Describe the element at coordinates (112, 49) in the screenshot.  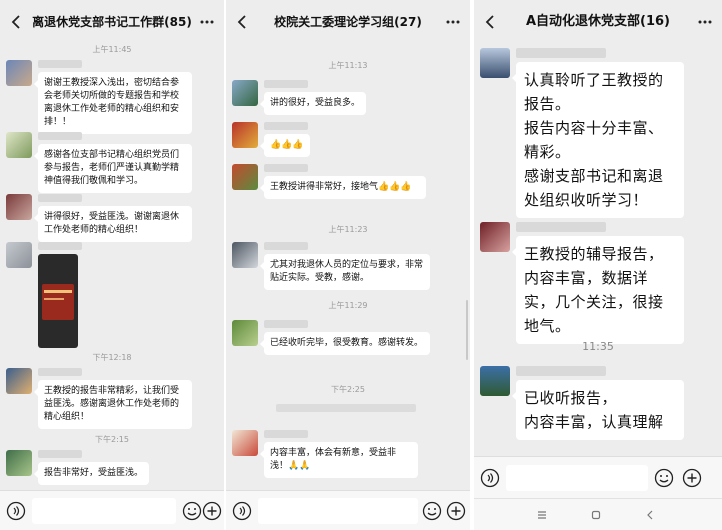
I see `timestamp: 上午11:45` at that location.